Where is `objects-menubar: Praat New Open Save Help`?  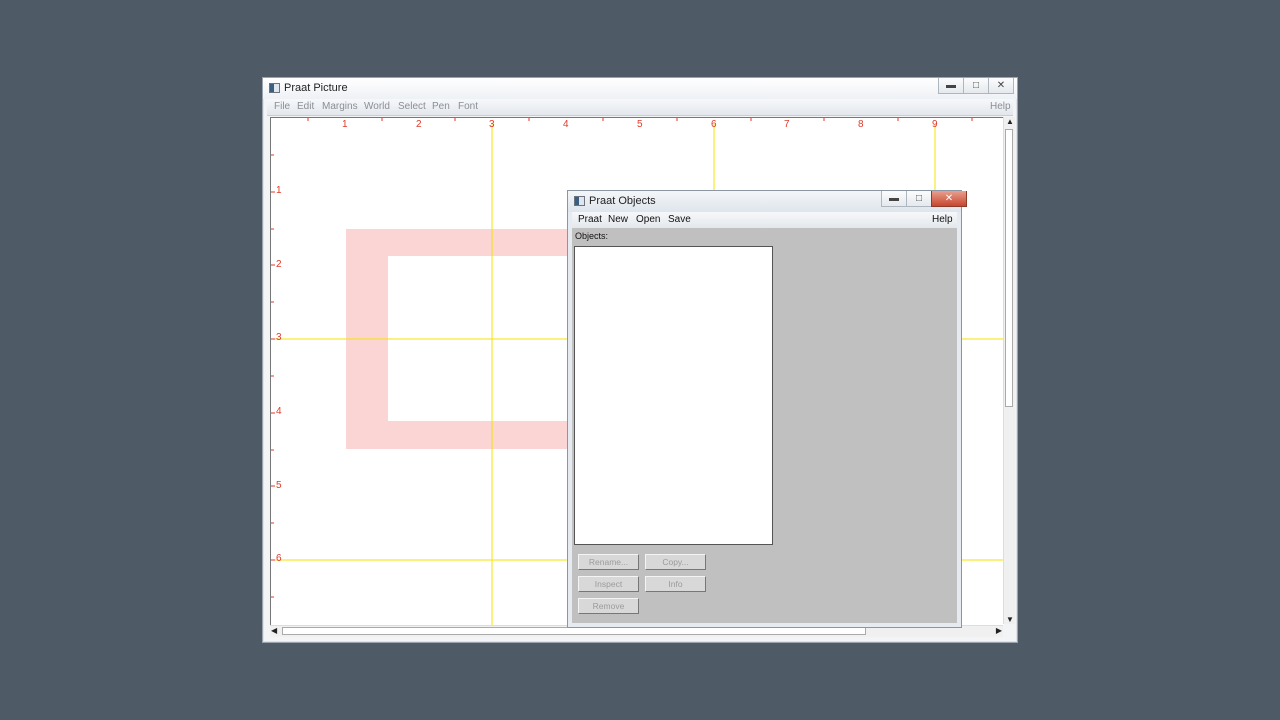 objects-menubar: Praat New Open Save Help is located at coordinates (764, 220).